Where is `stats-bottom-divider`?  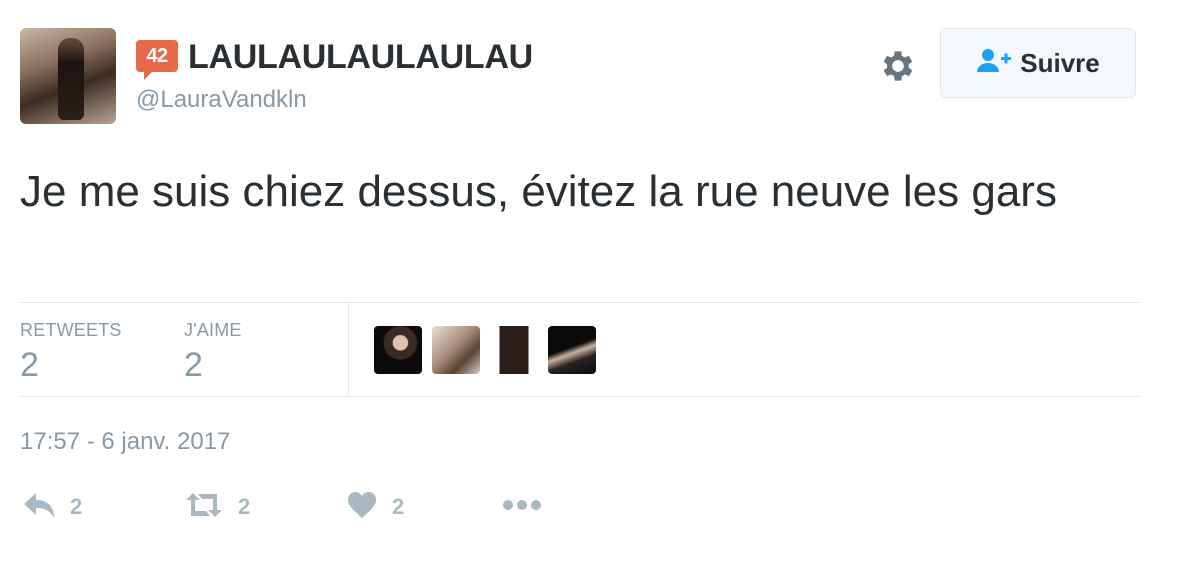 stats-bottom-divider is located at coordinates (580, 396).